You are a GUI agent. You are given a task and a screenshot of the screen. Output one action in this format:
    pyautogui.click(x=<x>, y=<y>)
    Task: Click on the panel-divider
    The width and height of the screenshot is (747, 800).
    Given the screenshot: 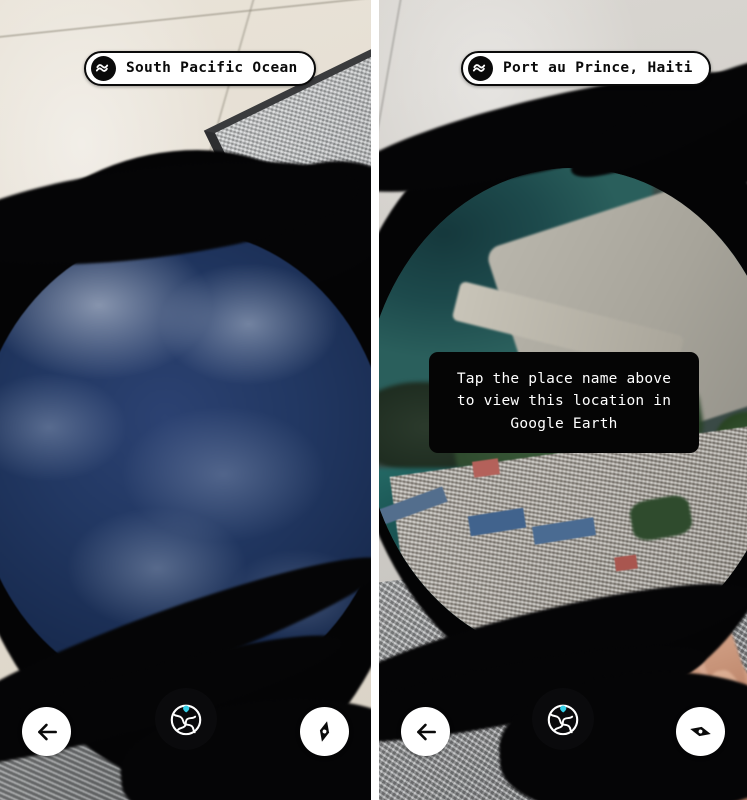 What is the action you would take?
    pyautogui.click(x=375, y=400)
    